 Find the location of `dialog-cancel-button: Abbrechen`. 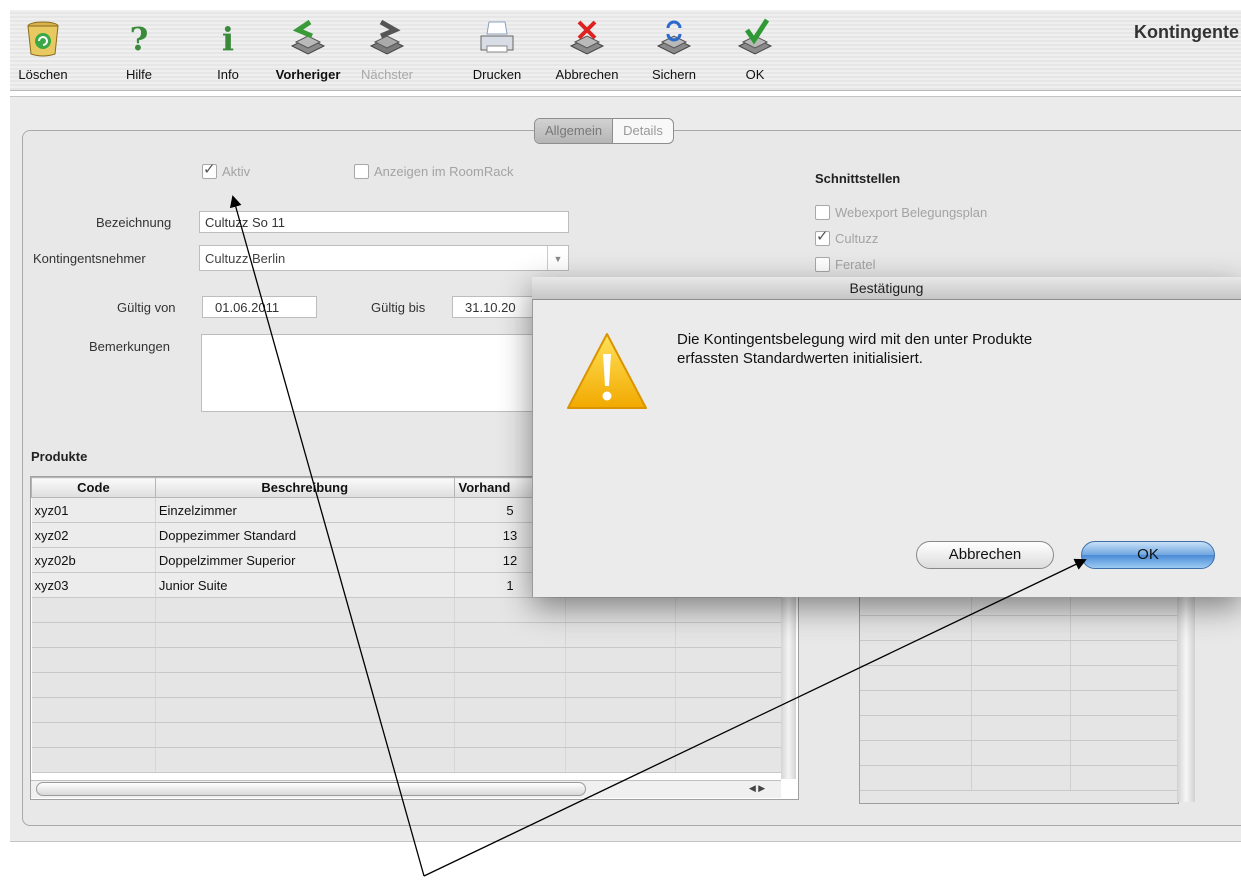

dialog-cancel-button: Abbrechen is located at coordinates (985, 555).